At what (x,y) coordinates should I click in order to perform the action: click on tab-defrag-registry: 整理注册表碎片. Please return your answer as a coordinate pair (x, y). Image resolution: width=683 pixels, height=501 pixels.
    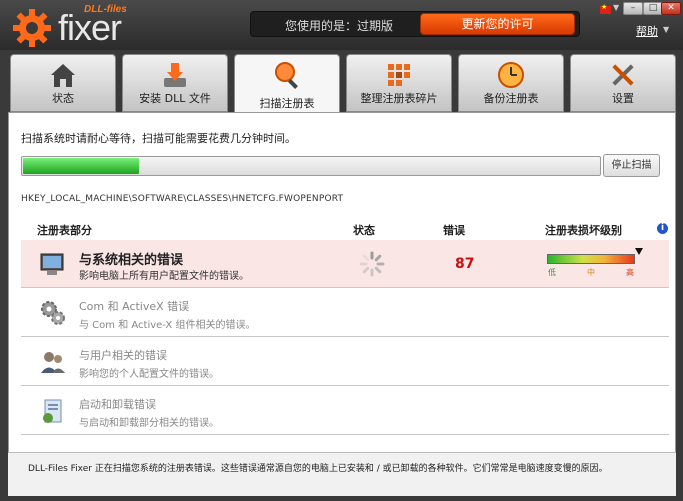
    Looking at the image, I should click on (399, 83).